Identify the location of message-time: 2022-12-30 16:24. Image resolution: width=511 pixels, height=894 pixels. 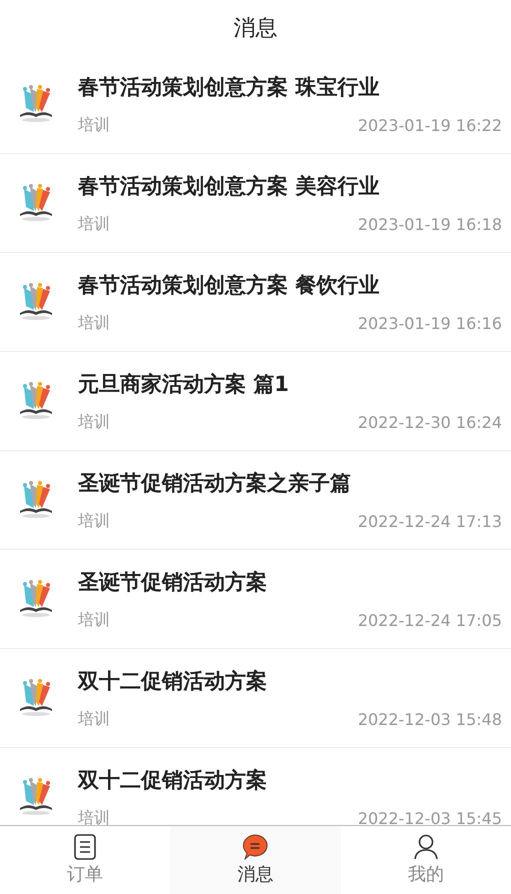
(430, 422).